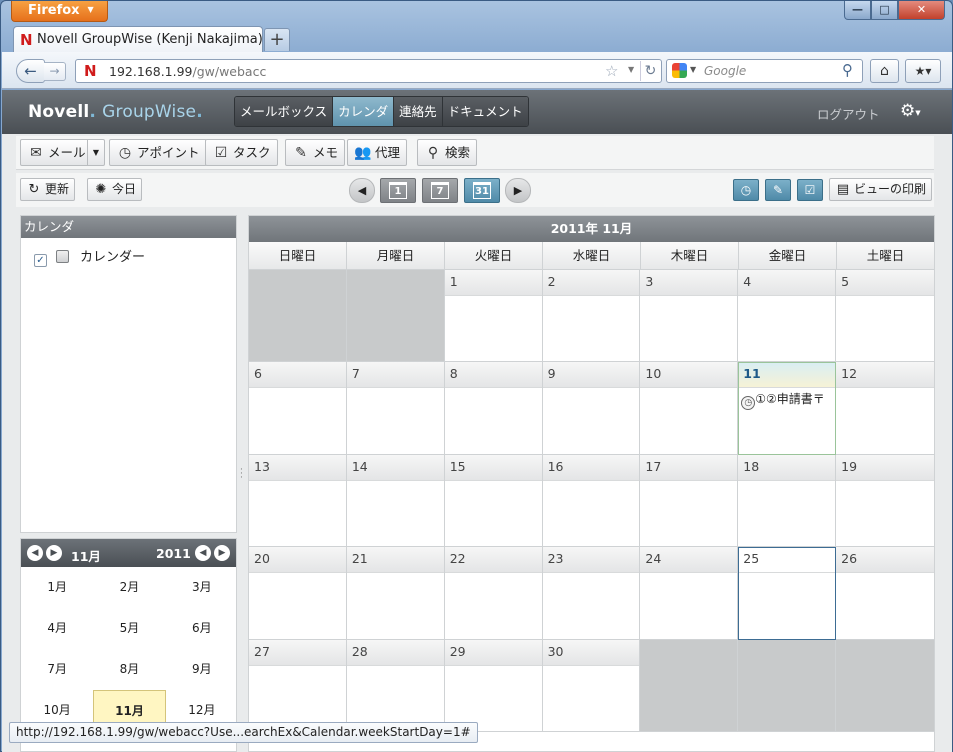  Describe the element at coordinates (591, 375) in the screenshot. I see `day-number: 9` at that location.